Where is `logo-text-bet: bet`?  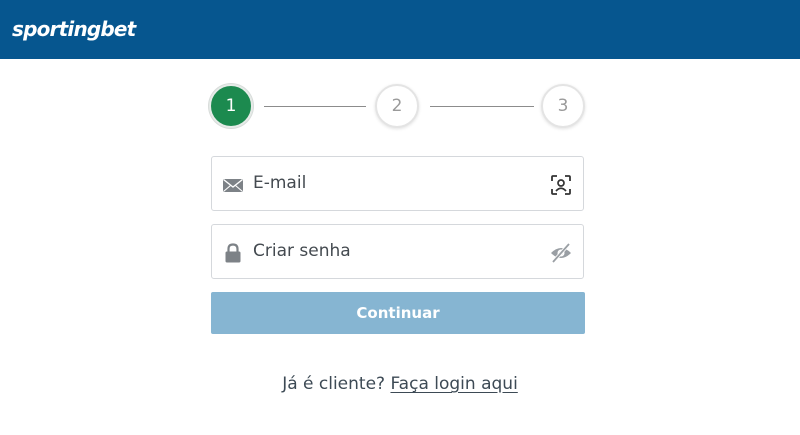 logo-text-bet: bet is located at coordinates (118, 29).